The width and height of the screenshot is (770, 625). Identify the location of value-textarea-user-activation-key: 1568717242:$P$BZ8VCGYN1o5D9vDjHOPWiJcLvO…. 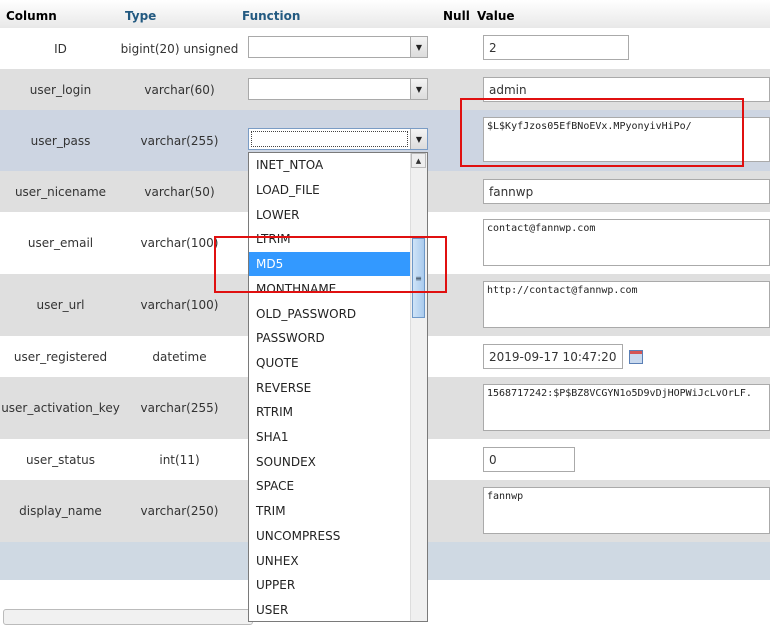
(626, 407).